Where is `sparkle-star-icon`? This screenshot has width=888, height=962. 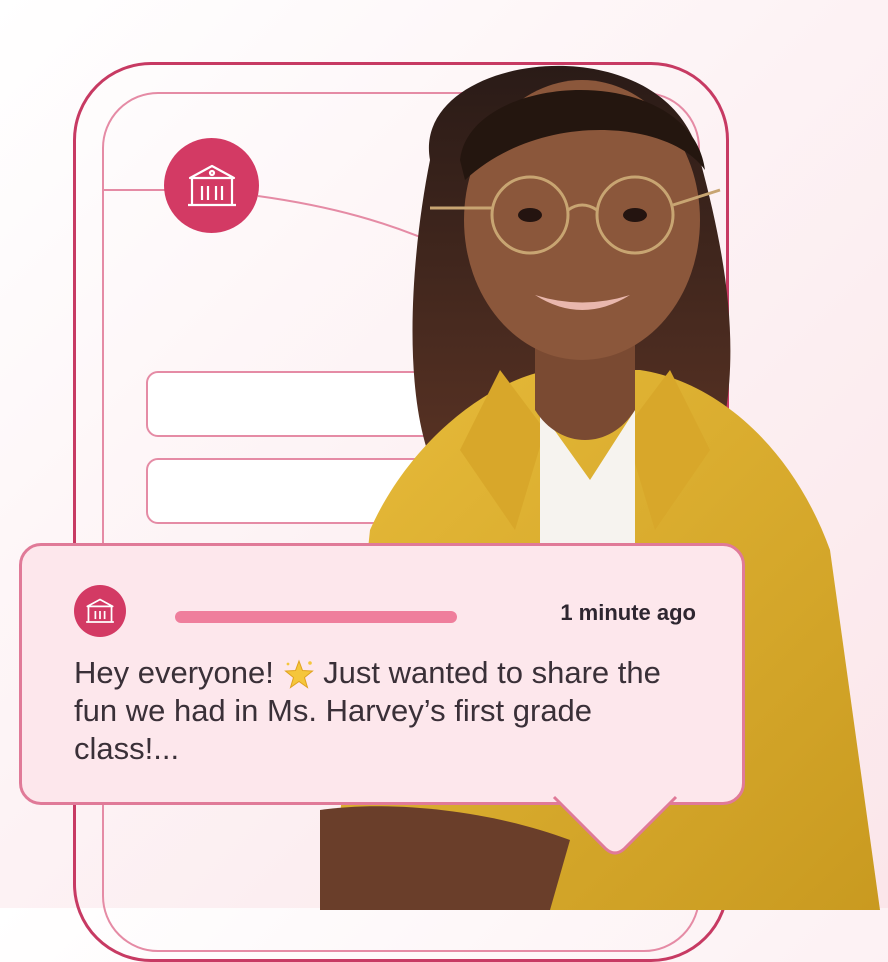 sparkle-star-icon is located at coordinates (298, 674).